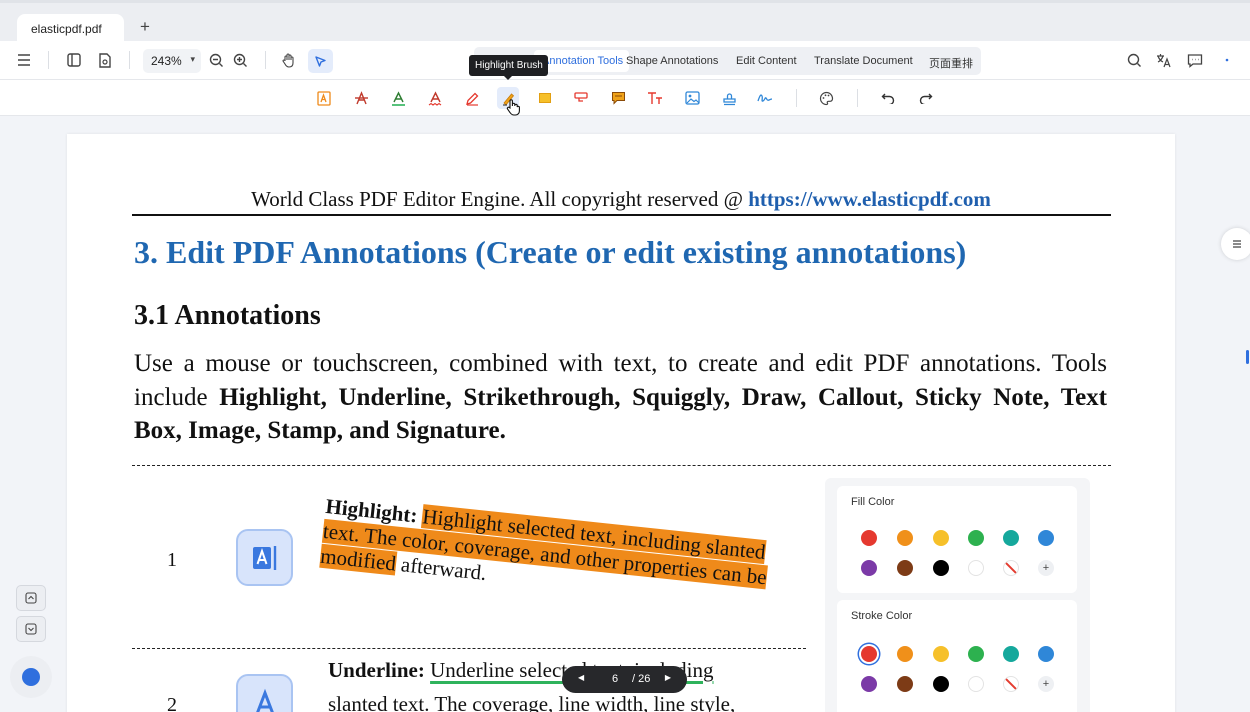 The image size is (1250, 712). Describe the element at coordinates (882, 616) in the screenshot. I see `stroke-color-title: Stroke Color` at that location.